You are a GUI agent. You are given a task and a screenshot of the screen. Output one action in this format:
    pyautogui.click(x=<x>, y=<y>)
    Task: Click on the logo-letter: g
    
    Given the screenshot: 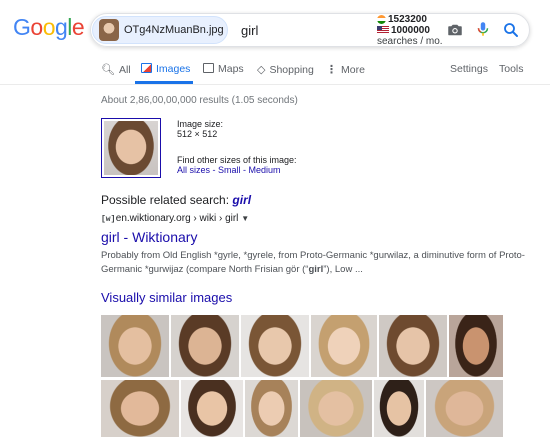 What is the action you would take?
    pyautogui.click(x=61, y=27)
    